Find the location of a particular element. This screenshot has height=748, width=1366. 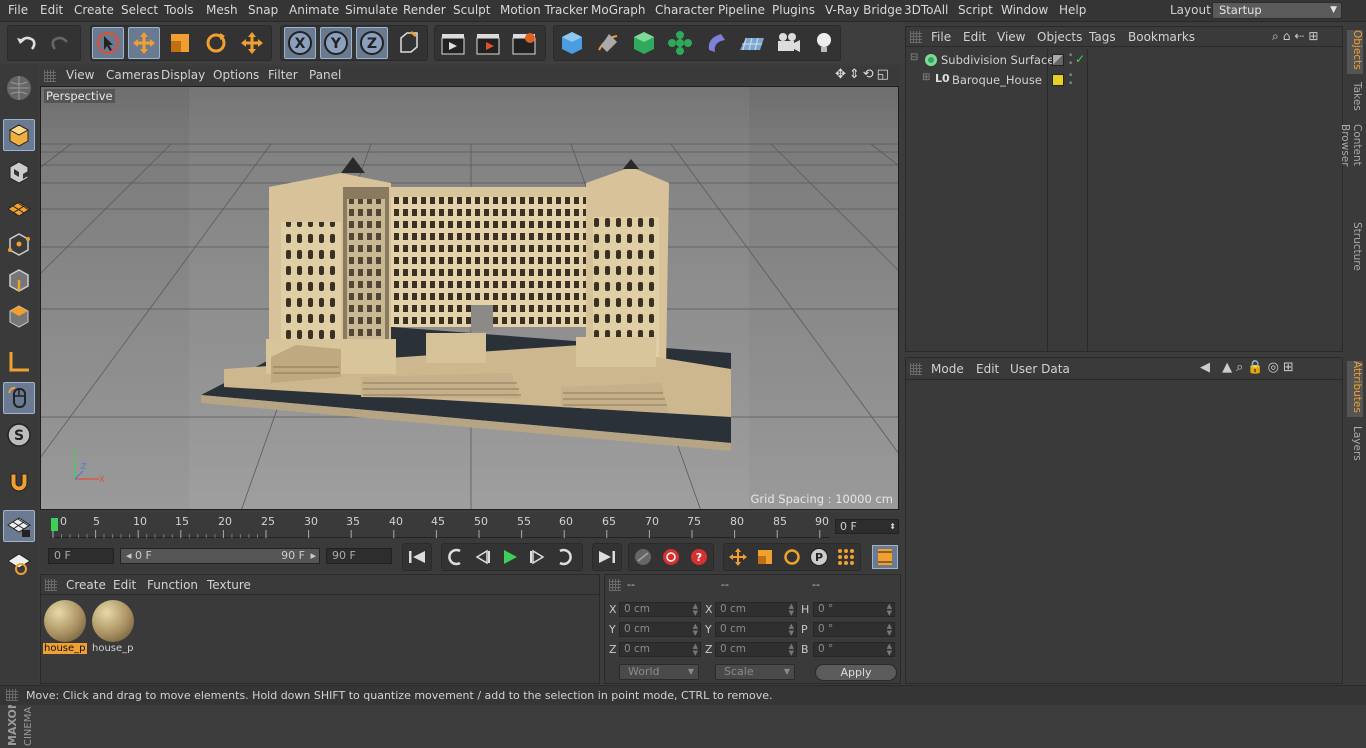

recent-tool-button is located at coordinates (252, 43).